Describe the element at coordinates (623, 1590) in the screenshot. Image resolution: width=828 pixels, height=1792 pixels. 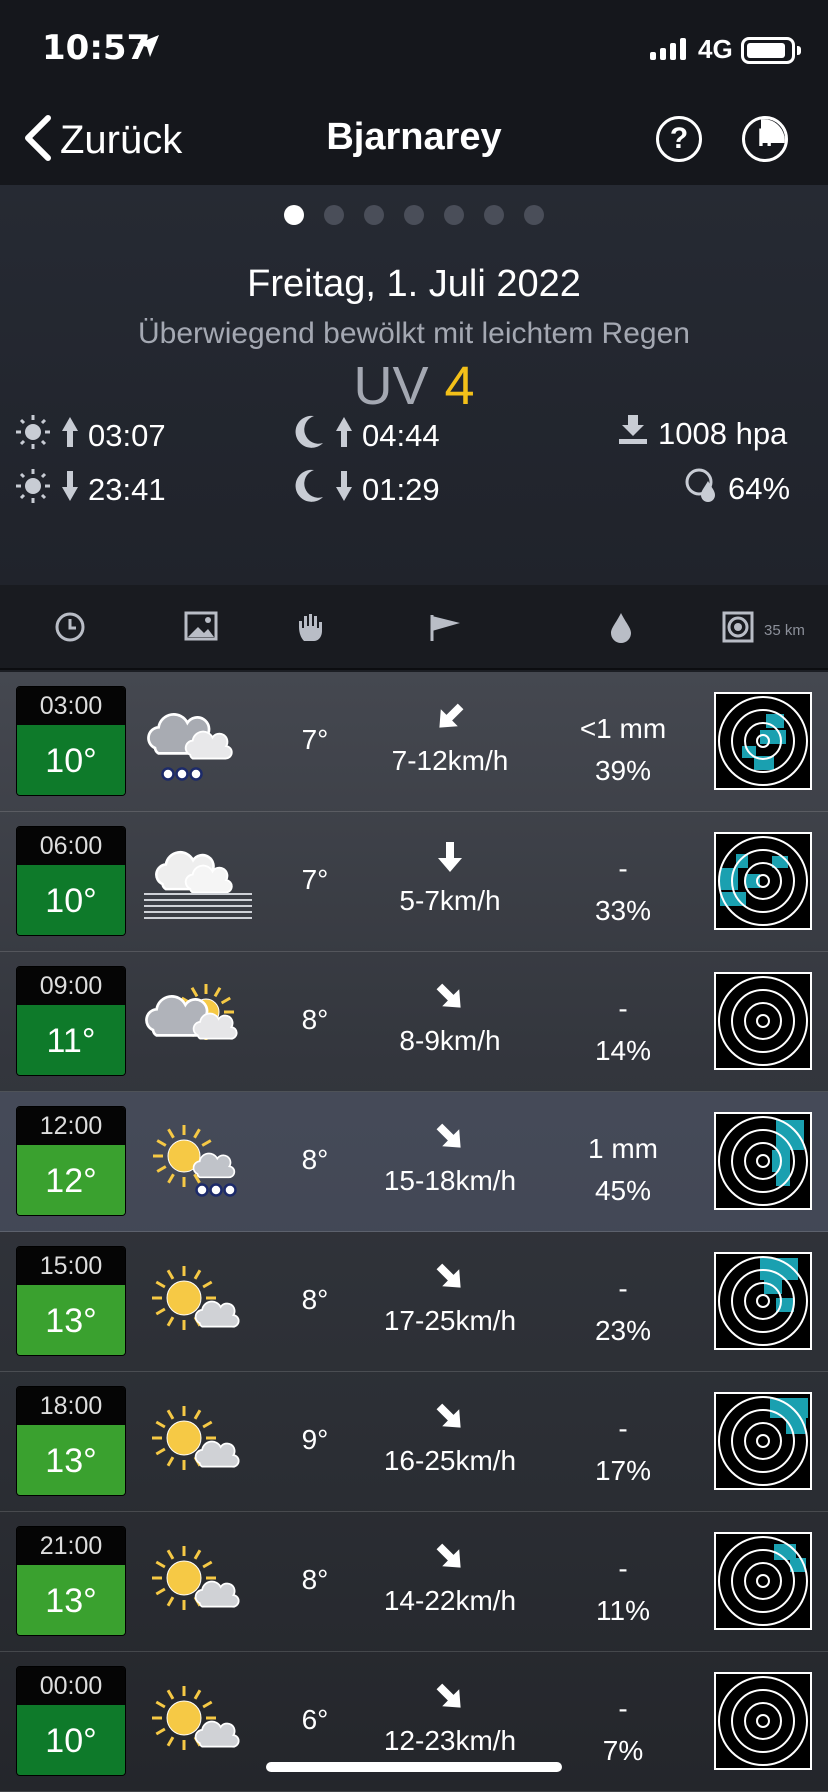
I see `precipitation: - 11%` at that location.